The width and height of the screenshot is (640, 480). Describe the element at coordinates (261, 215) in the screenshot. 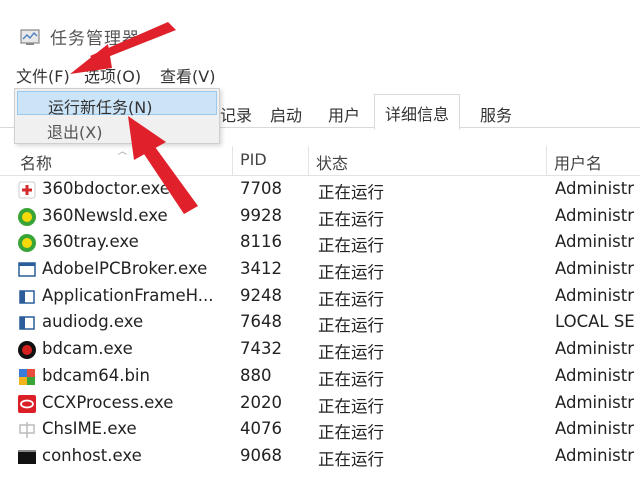

I see `process-pid: 9928` at that location.